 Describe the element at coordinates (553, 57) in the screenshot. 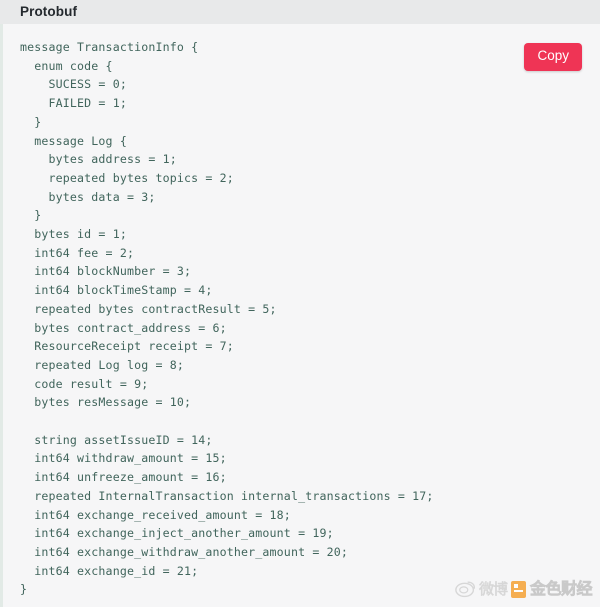

I see `copy-button: Copy` at that location.